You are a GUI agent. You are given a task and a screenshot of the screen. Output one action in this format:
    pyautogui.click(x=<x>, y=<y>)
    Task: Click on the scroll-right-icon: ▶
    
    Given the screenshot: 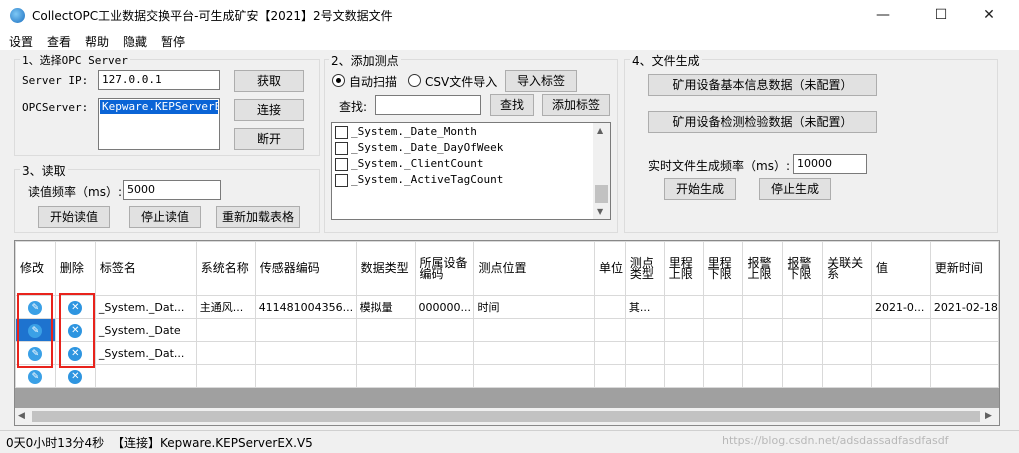 What is the action you would take?
    pyautogui.click(x=988, y=416)
    